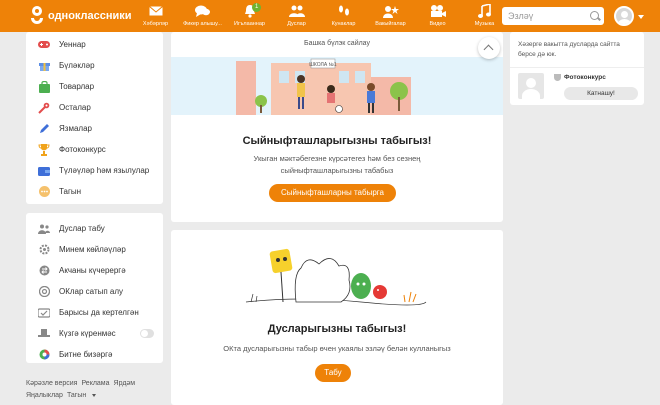 This screenshot has height=405, width=660. What do you see at coordinates (390, 11) in the screenshot?
I see `events-icon` at bounding box center [390, 11].